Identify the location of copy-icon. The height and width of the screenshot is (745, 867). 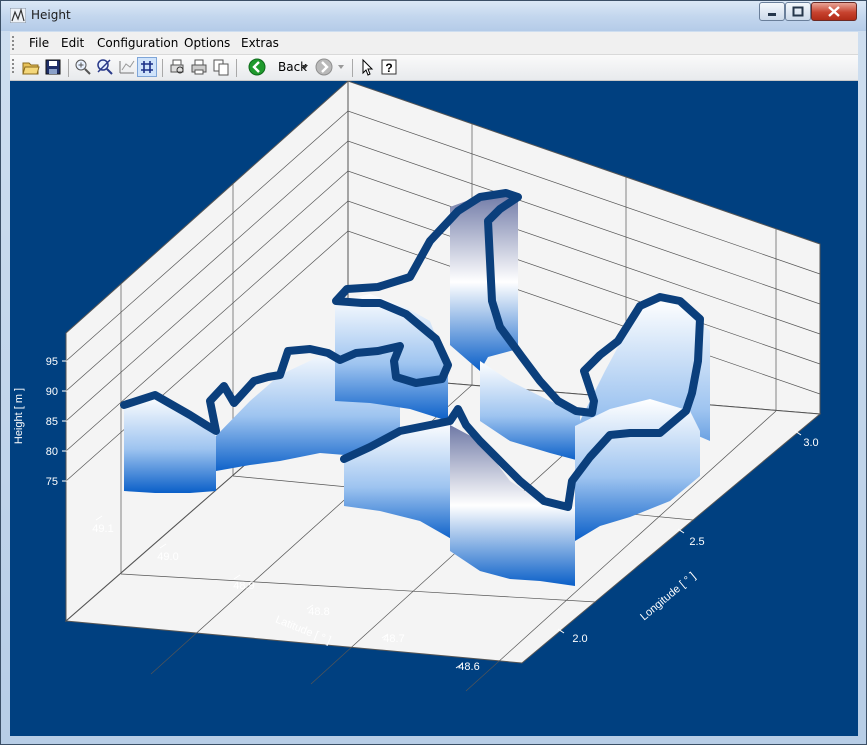
(221, 67).